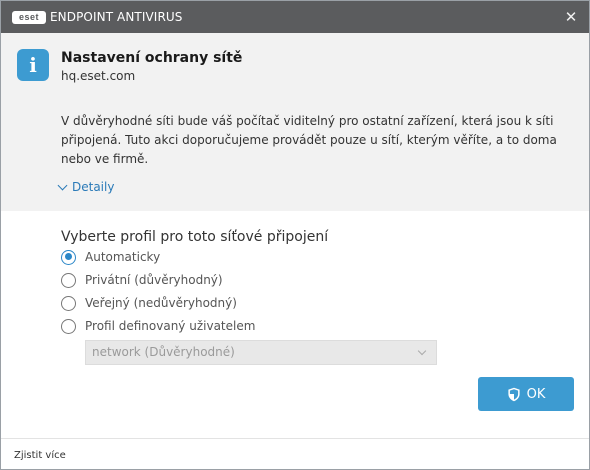 This screenshot has height=470, width=590. What do you see at coordinates (40, 455) in the screenshot?
I see `learn-more-link: Zjistit více` at bounding box center [40, 455].